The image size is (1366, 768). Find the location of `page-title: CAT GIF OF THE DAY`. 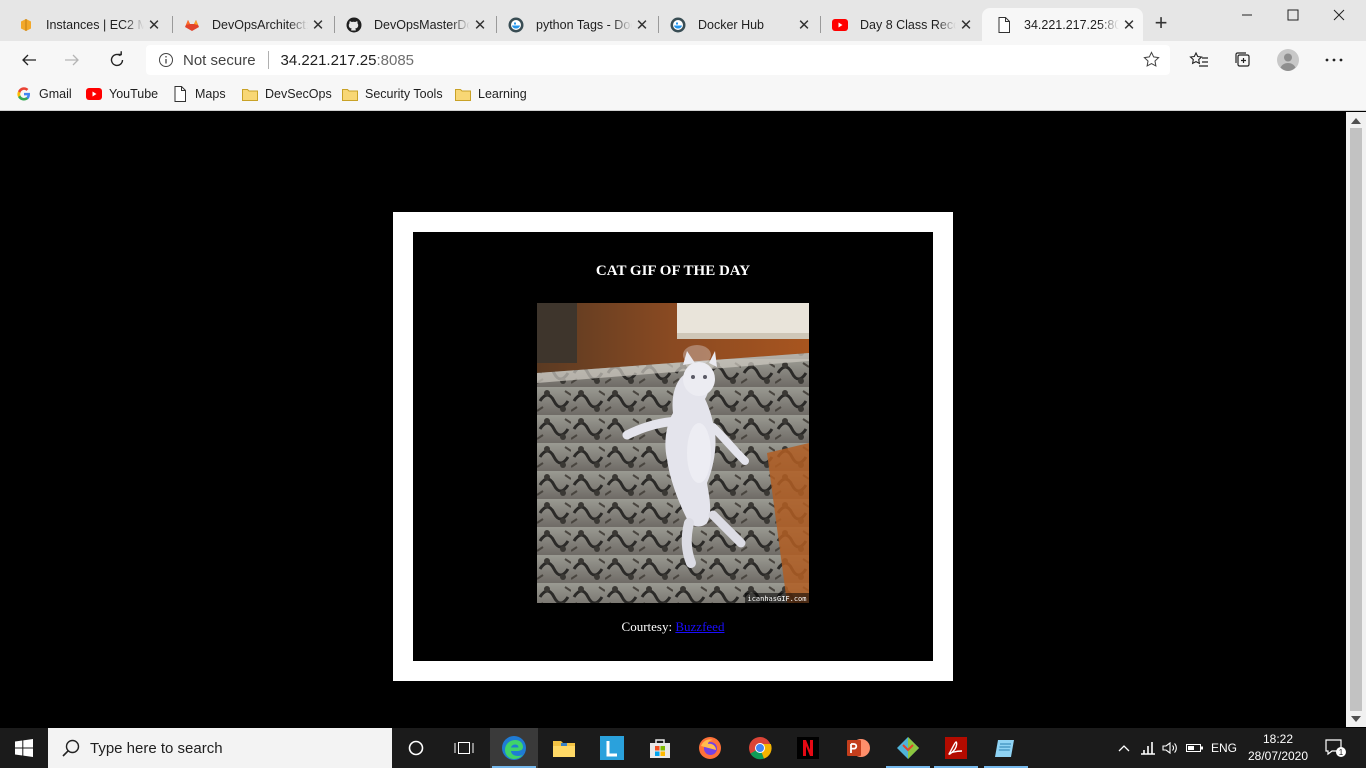

page-title: CAT GIF OF THE DAY is located at coordinates (673, 271).